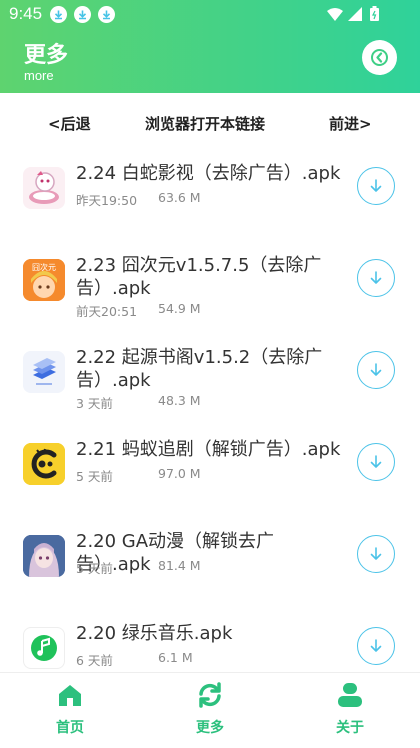 Image resolution: width=420 pixels, height=748 pixels. I want to click on list-item: 2.22 起源书阁v1.5.2（去除广告）.apk 3 天前 48.3 M, so click(210, 389).